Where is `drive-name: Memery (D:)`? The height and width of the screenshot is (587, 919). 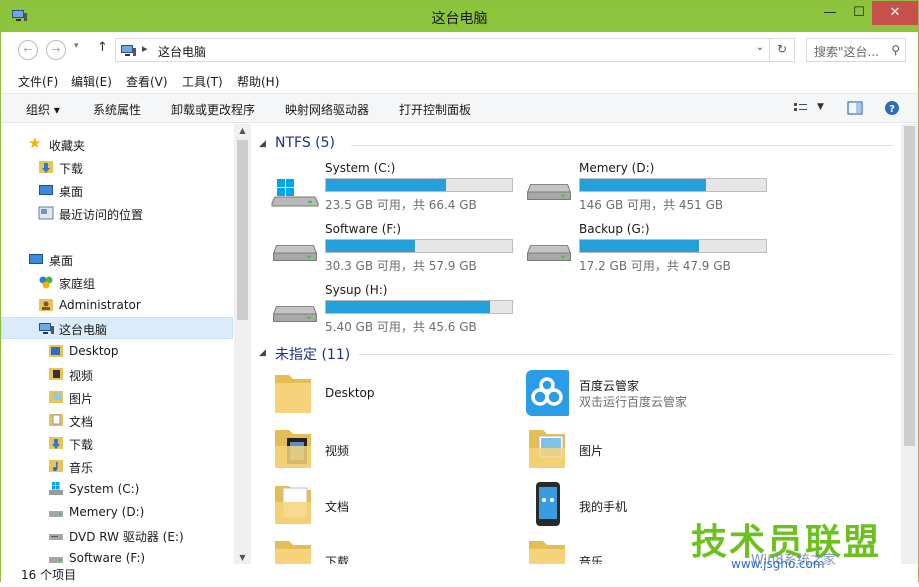 drive-name: Memery (D:) is located at coordinates (617, 168).